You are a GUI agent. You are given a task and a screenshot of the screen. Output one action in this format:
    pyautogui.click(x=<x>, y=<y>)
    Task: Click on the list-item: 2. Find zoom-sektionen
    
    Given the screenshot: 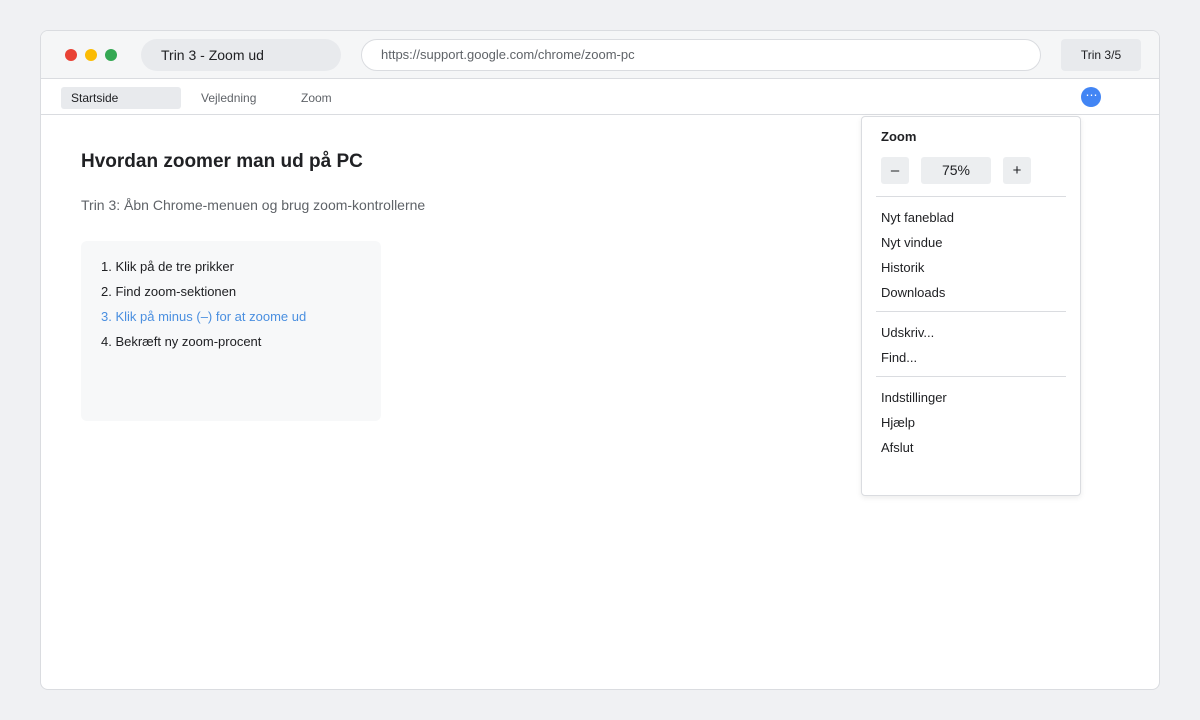 What is the action you would take?
    pyautogui.click(x=169, y=291)
    